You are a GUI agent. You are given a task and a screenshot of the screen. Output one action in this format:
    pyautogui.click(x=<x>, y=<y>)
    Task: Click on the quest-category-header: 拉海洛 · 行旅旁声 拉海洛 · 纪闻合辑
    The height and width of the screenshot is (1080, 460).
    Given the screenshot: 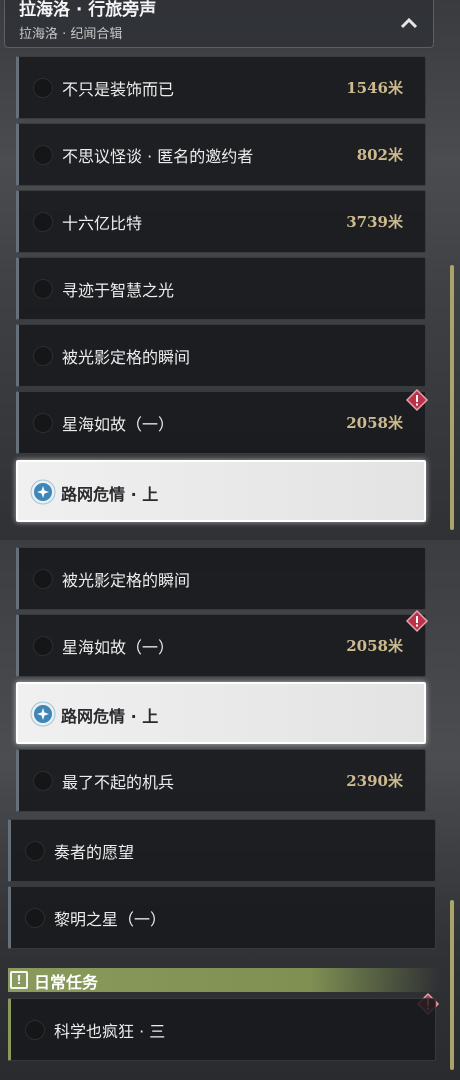 What is the action you would take?
    pyautogui.click(x=219, y=24)
    